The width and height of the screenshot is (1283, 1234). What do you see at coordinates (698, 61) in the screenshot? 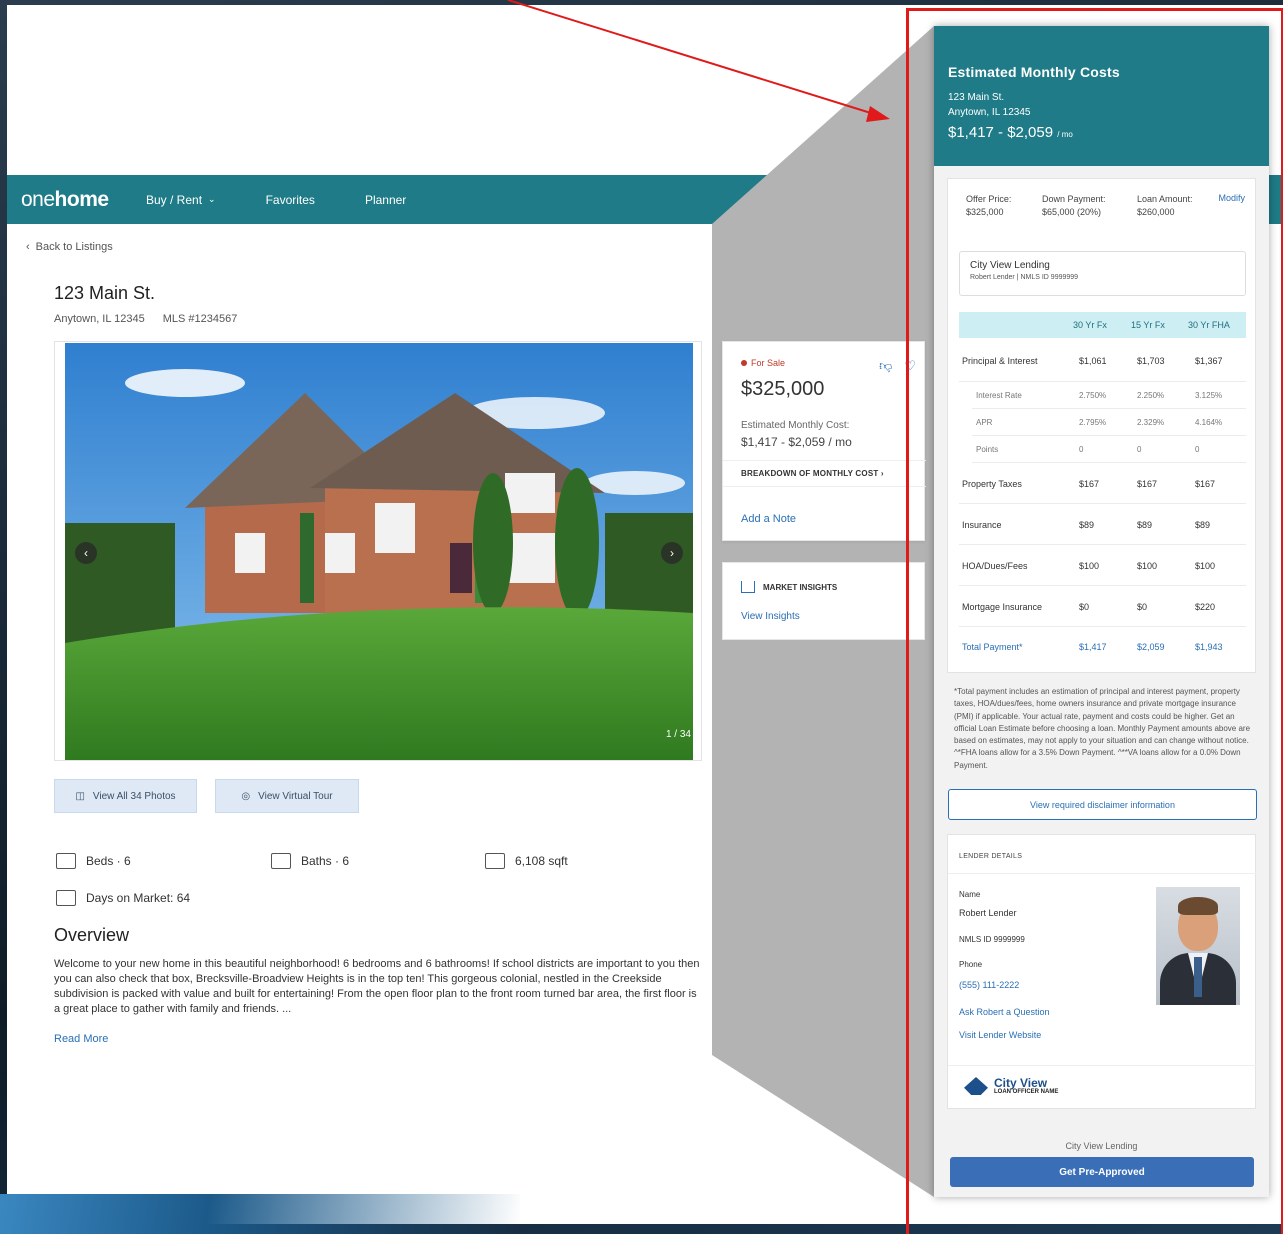
I see `callout-arrow` at bounding box center [698, 61].